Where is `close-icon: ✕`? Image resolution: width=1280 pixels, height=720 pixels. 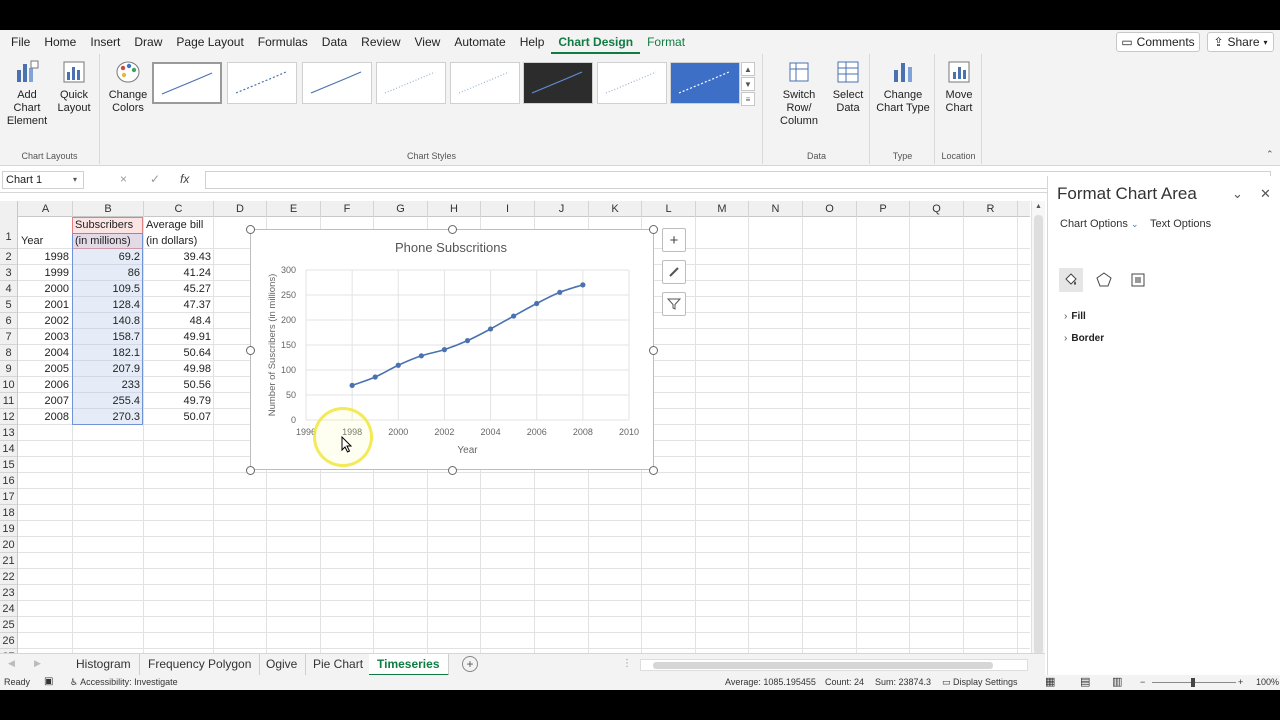 close-icon: ✕ is located at coordinates (1265, 194).